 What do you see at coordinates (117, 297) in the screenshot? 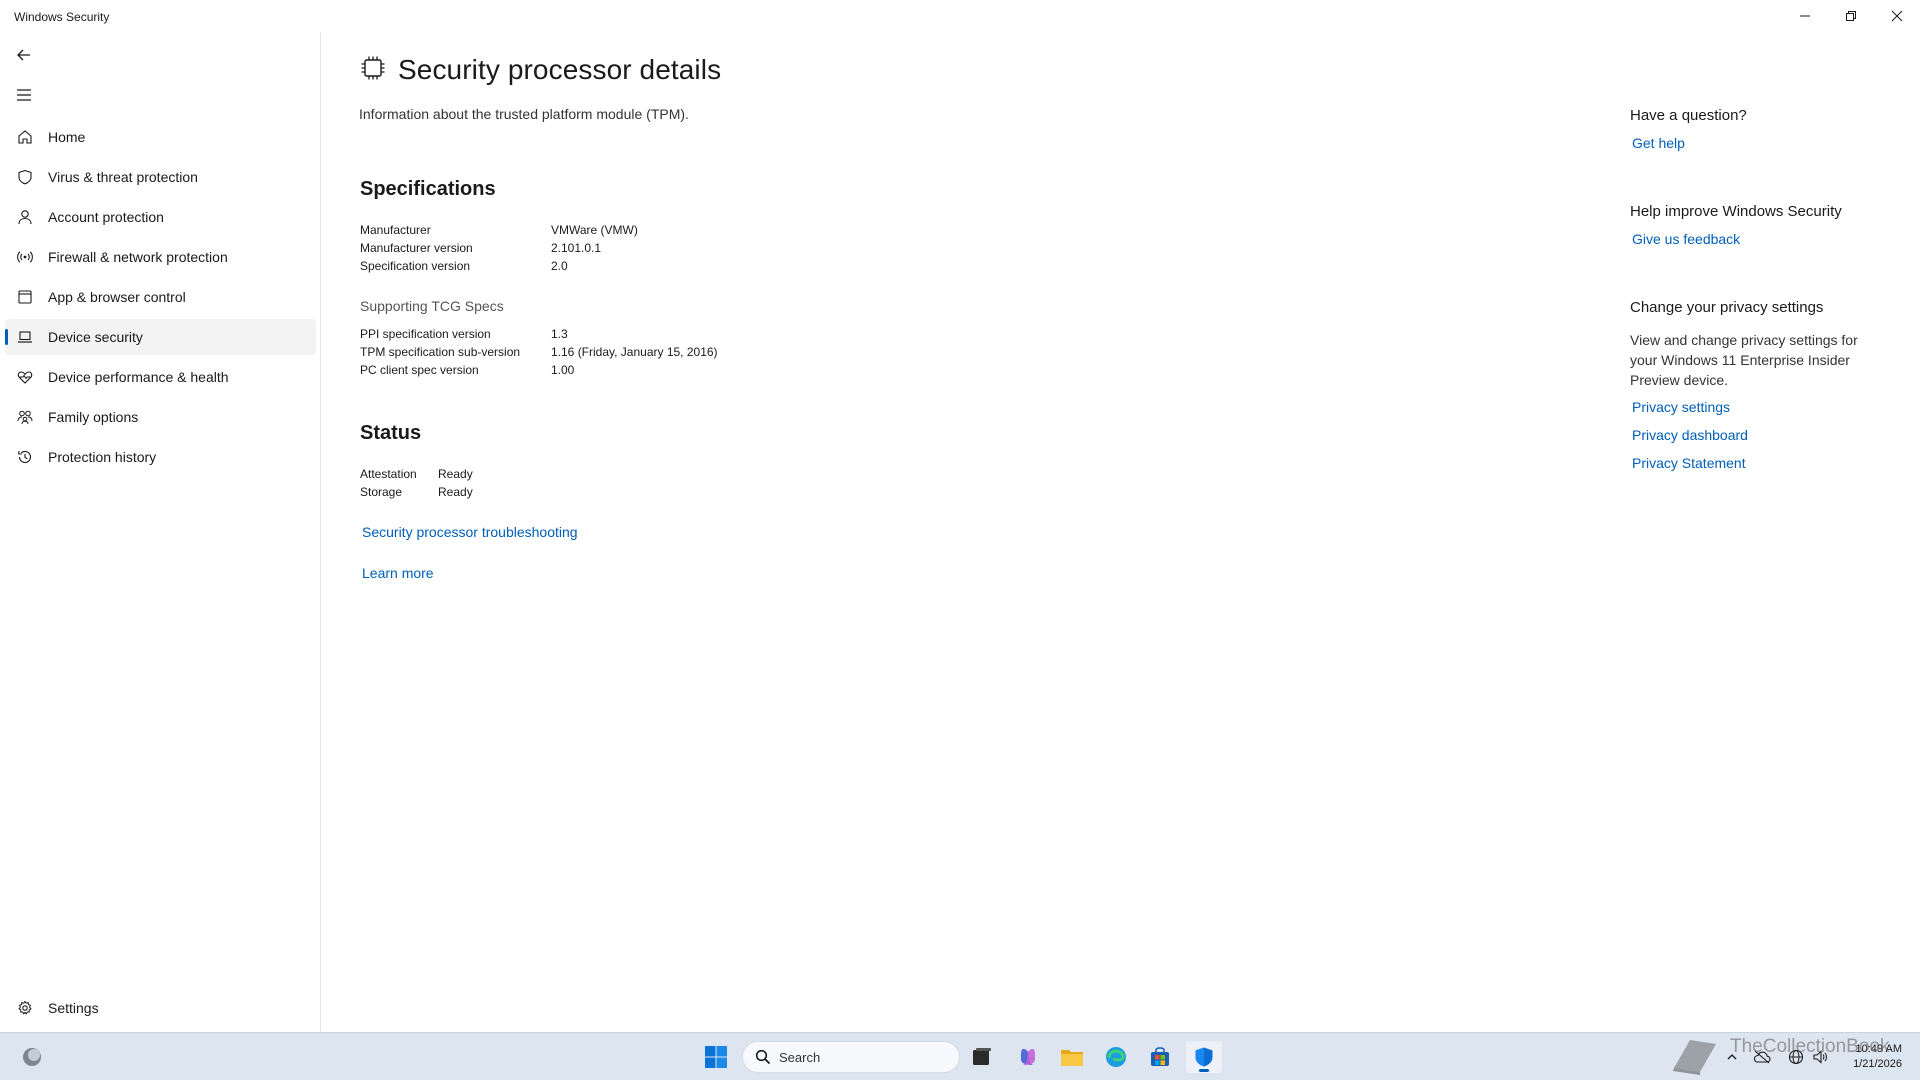
I see `sidebar-item-label: App & browser control` at bounding box center [117, 297].